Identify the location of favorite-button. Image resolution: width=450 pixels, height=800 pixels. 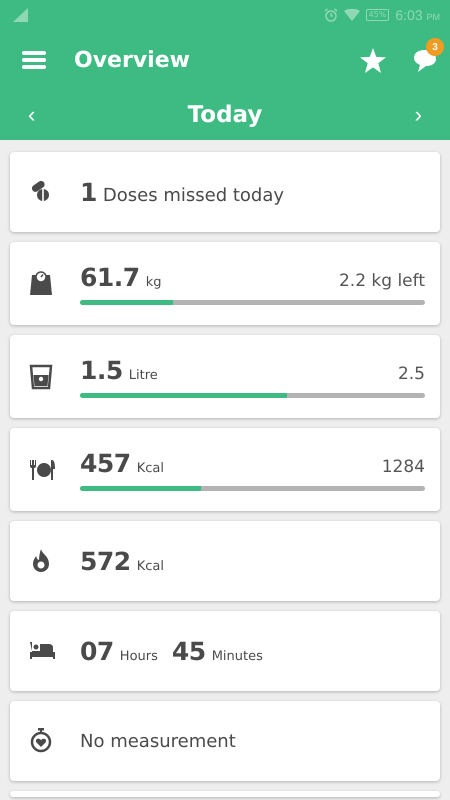
(373, 60).